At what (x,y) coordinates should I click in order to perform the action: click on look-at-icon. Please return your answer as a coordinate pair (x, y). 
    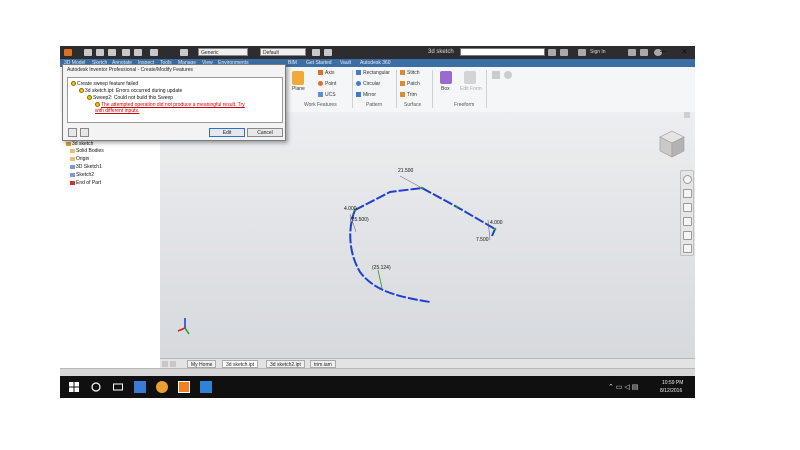
    Looking at the image, I should click on (687, 235).